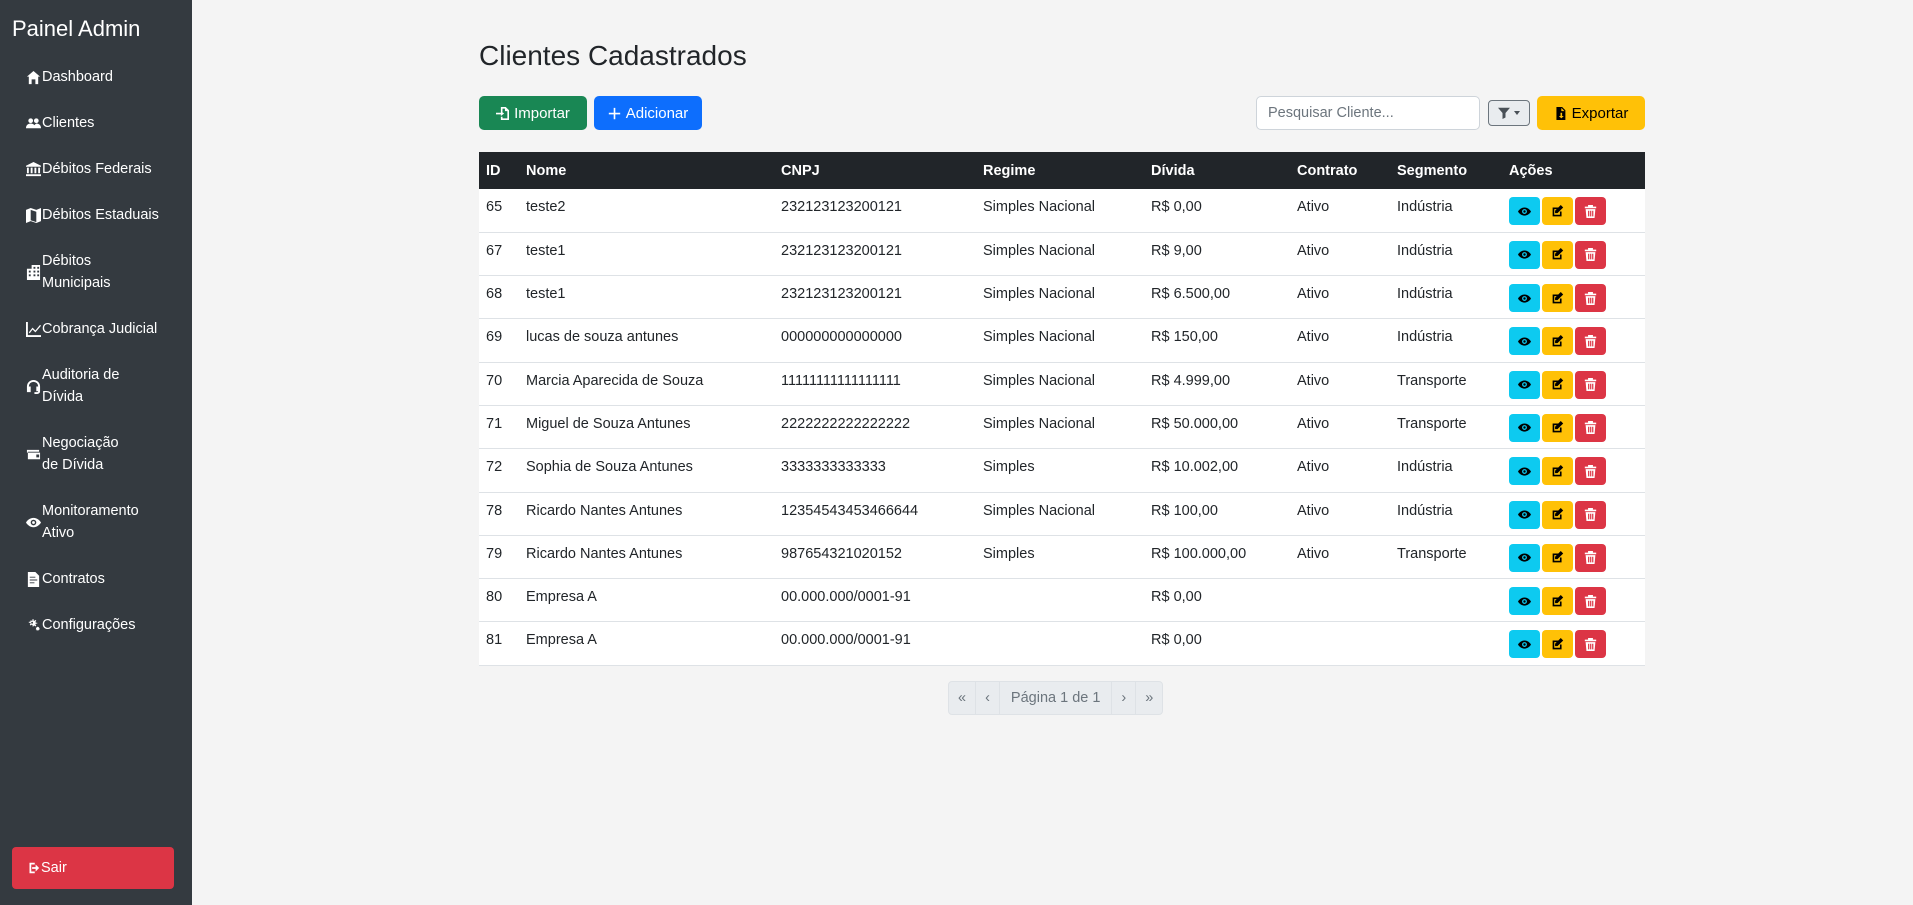 The height and width of the screenshot is (905, 1913). What do you see at coordinates (96, 386) in the screenshot?
I see `sidebar-item-auditoria-de-divida: Auditoria de Dívida` at bounding box center [96, 386].